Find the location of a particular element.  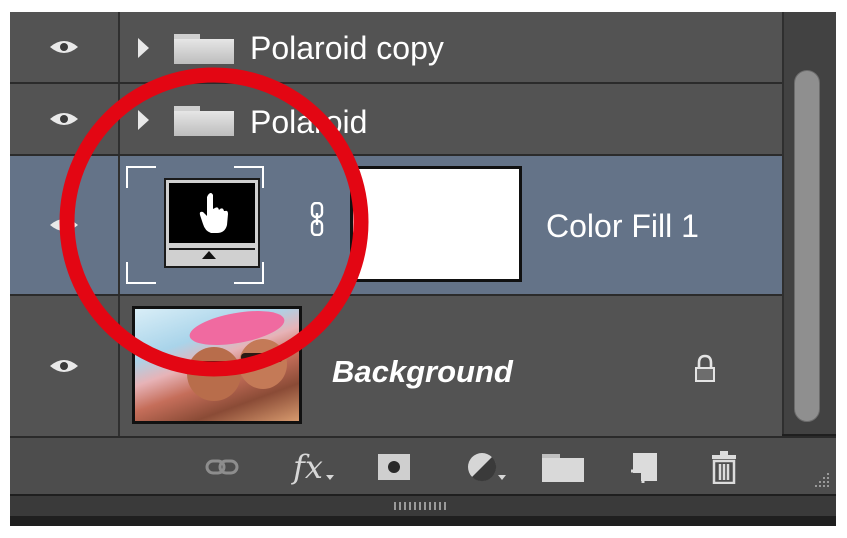

resize-handle-icon is located at coordinates (821, 479).